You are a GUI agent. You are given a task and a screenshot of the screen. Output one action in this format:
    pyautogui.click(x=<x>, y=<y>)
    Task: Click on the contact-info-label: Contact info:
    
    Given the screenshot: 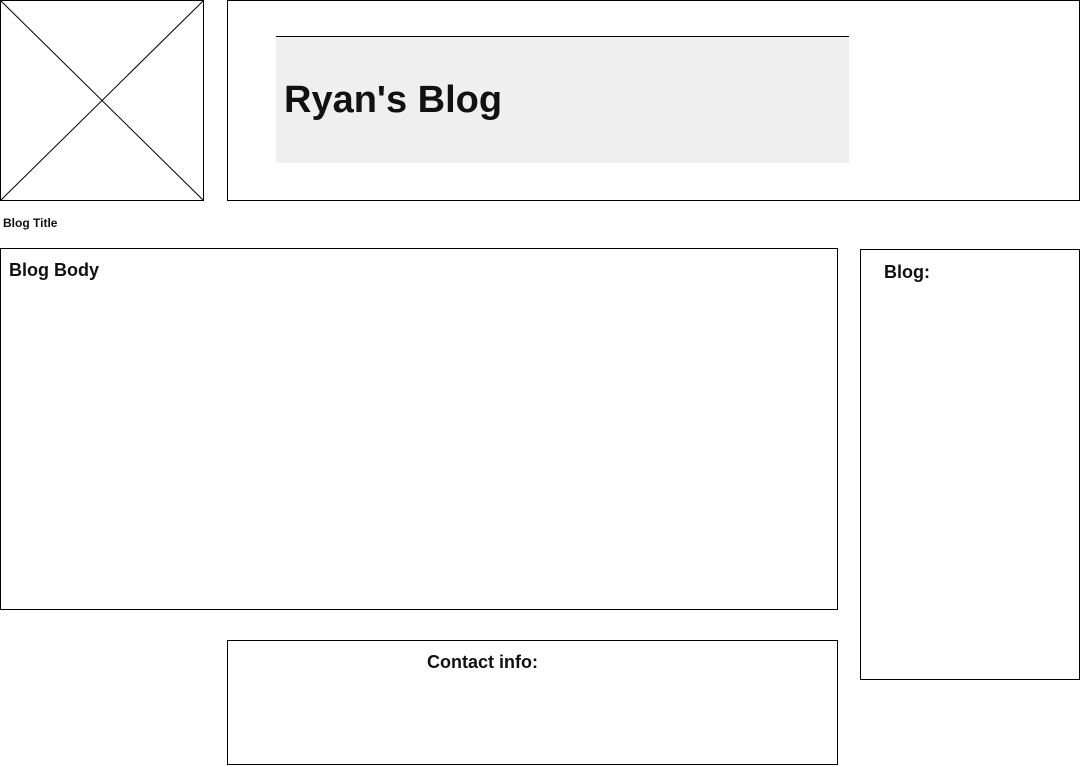 What is the action you would take?
    pyautogui.click(x=482, y=662)
    